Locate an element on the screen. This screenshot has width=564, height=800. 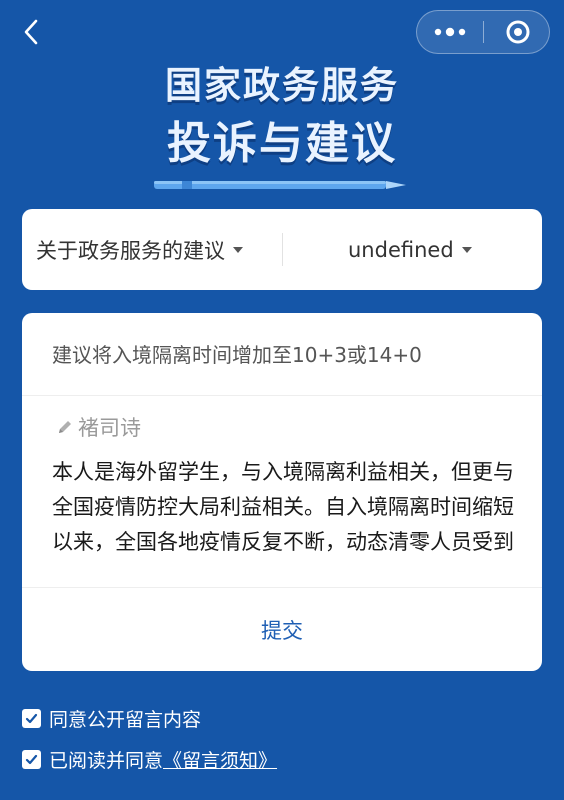
agree-notice-row: 已阅读并同意 《留言须知》 is located at coordinates (149, 759).